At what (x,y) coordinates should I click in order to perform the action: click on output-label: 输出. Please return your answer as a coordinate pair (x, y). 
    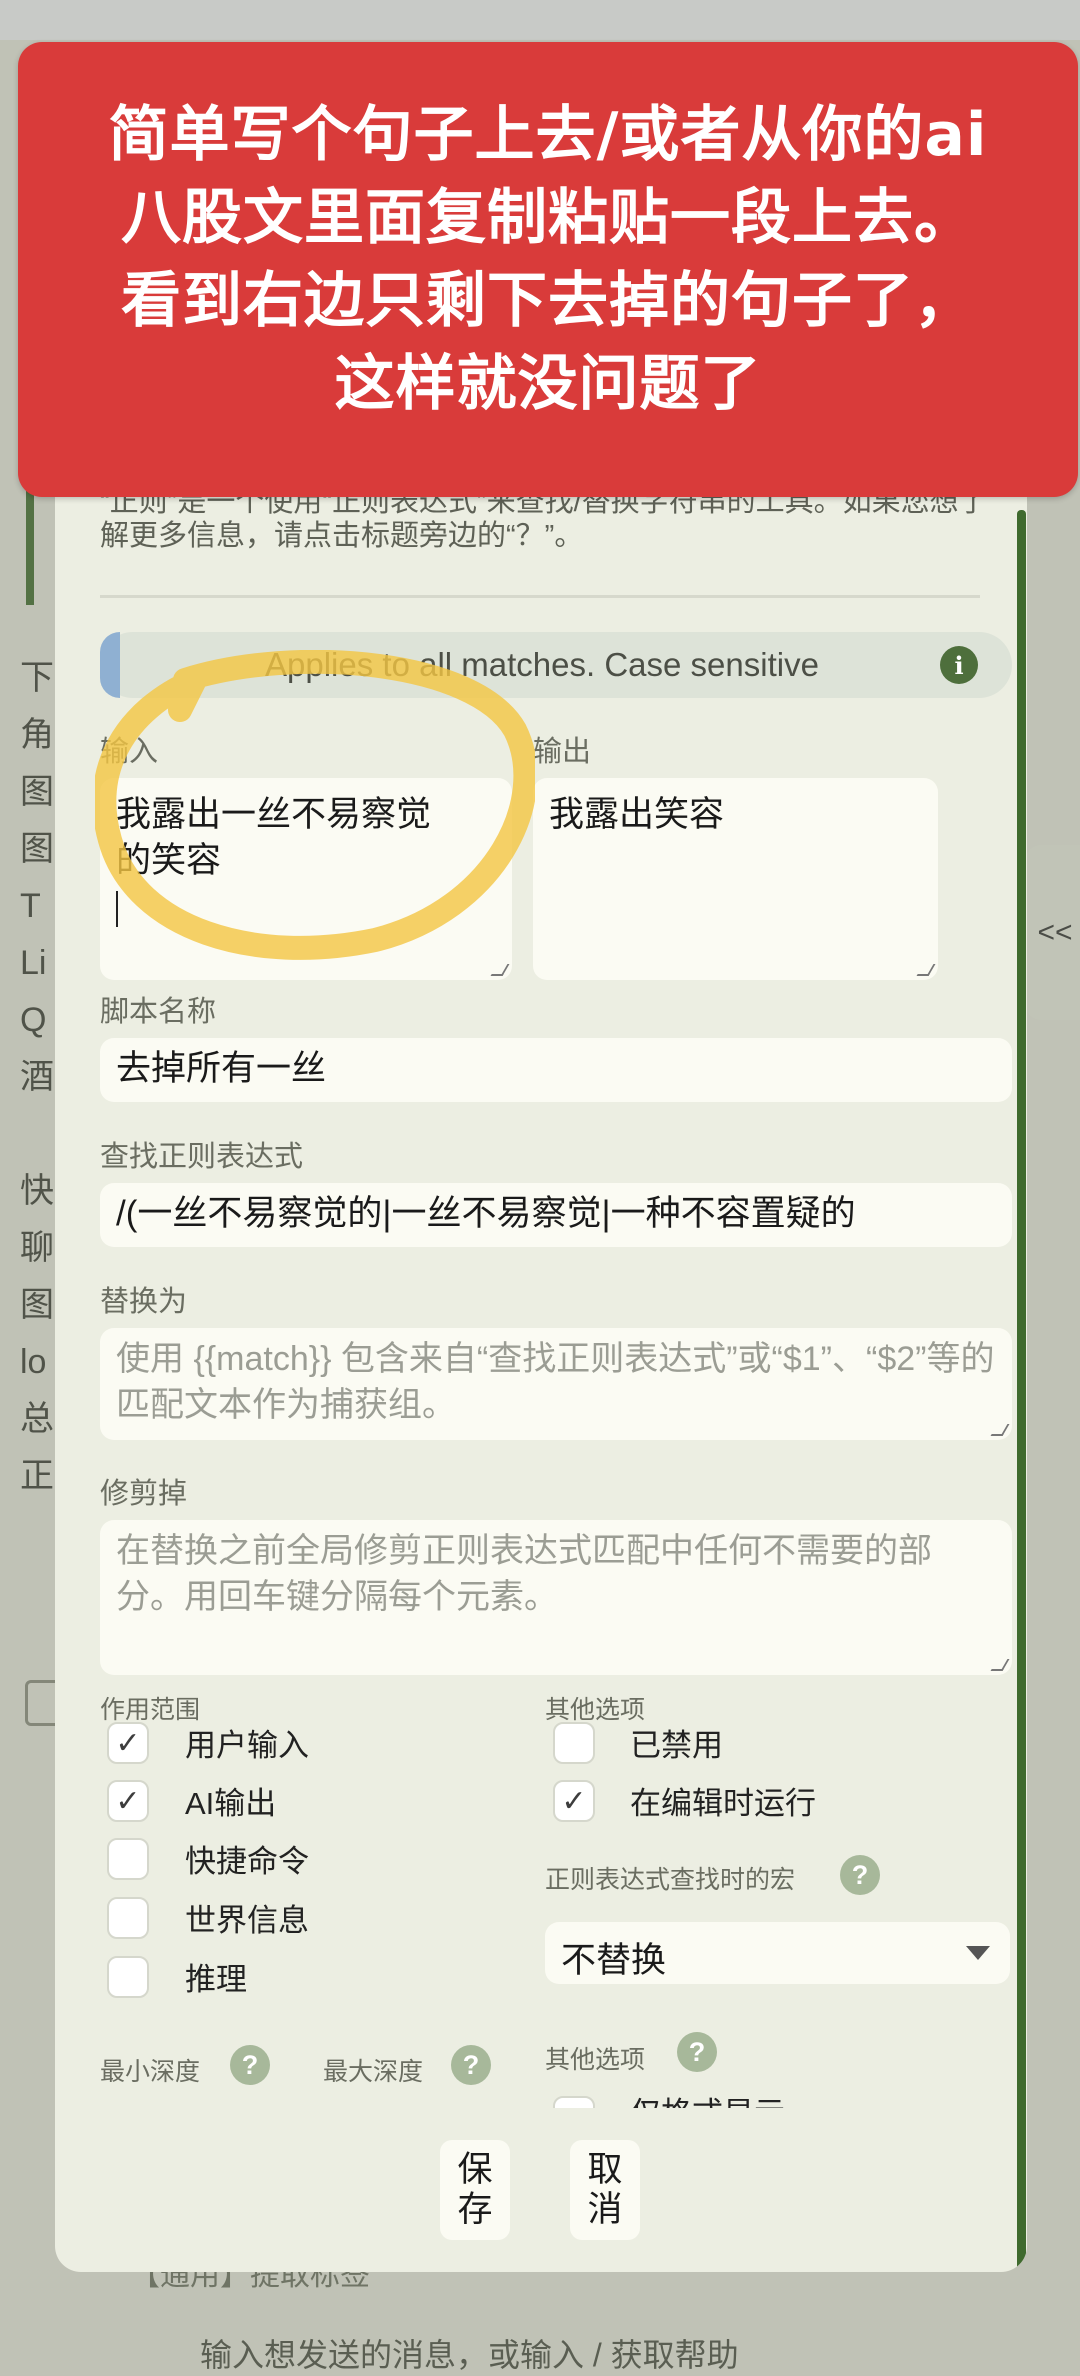
    Looking at the image, I should click on (562, 752).